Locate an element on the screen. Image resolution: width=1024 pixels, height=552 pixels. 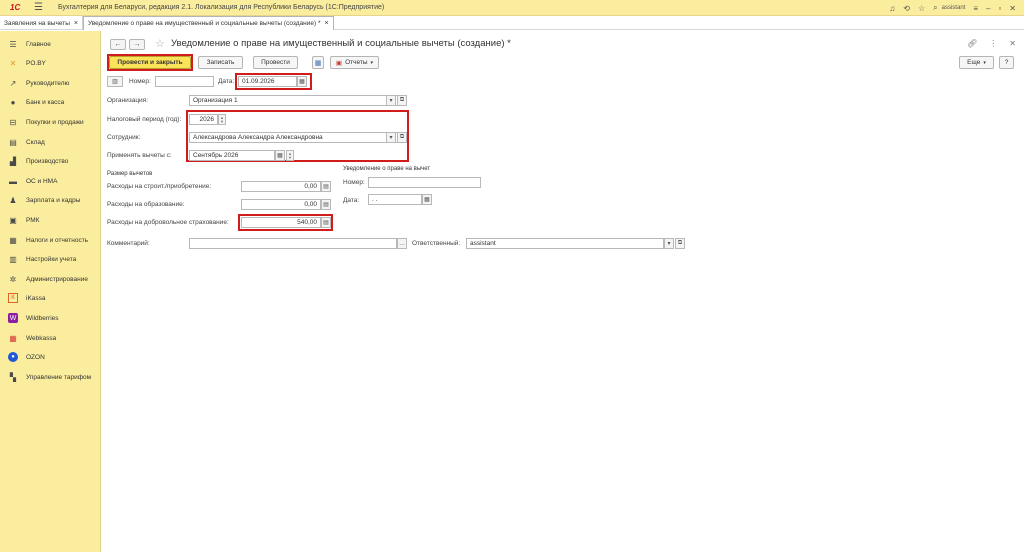
sidebar-item-manager: ↗ Руководителю is located at coordinates (50, 83).